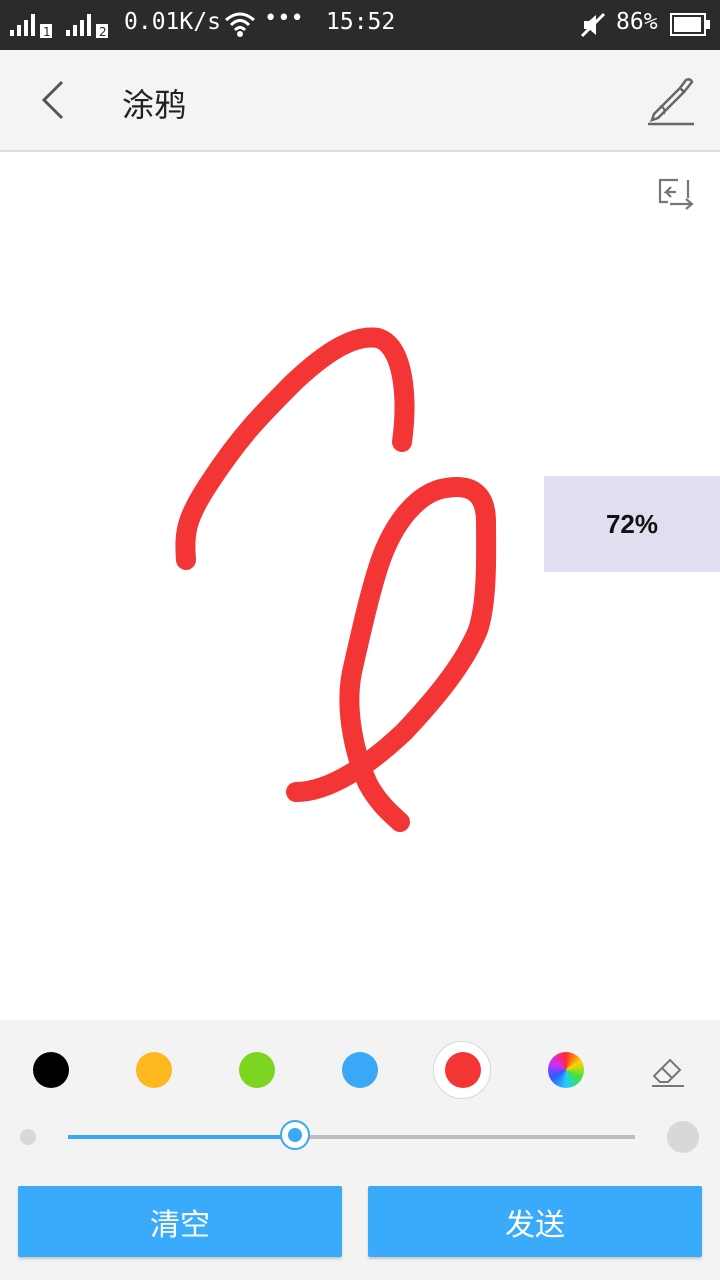 Image resolution: width=720 pixels, height=1280 pixels. Describe the element at coordinates (31, 26) in the screenshot. I see `signal-icon-sim1: 1` at that location.